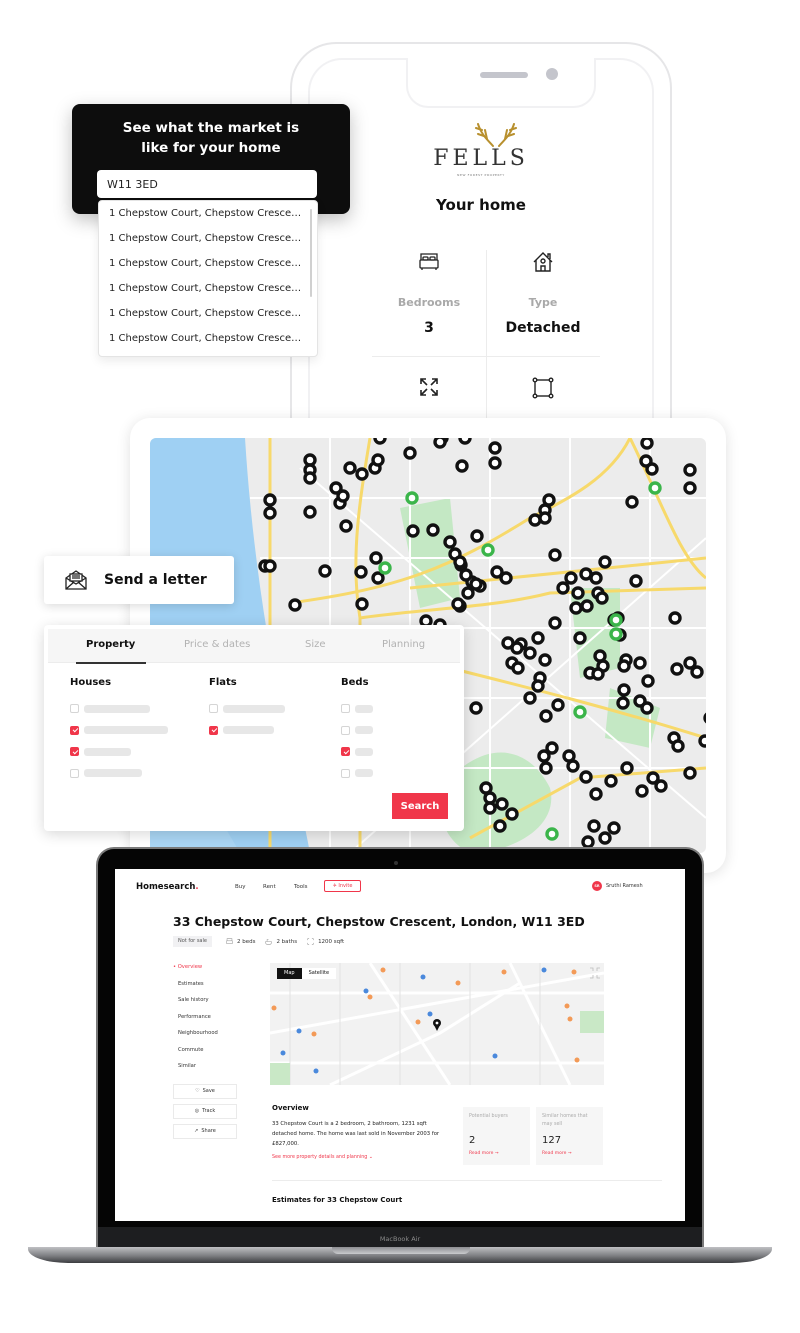  What do you see at coordinates (217, 644) in the screenshot?
I see `tab-price-dates: Price & dates` at bounding box center [217, 644].